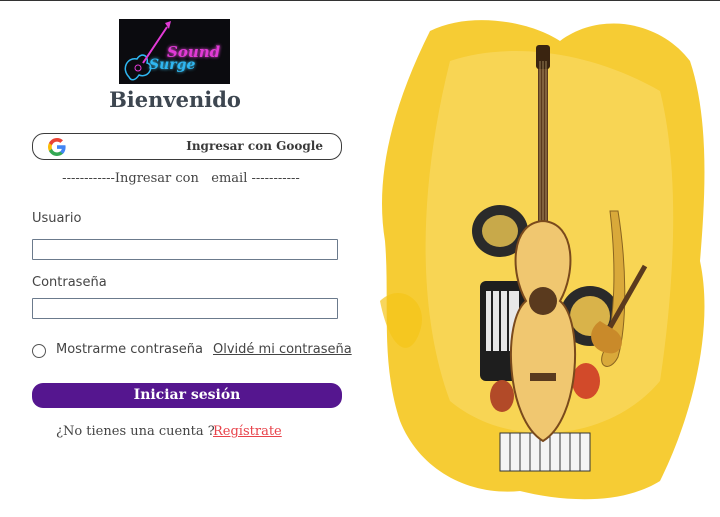  What do you see at coordinates (175, 99) in the screenshot?
I see `page-title: Bienvenido` at bounding box center [175, 99].